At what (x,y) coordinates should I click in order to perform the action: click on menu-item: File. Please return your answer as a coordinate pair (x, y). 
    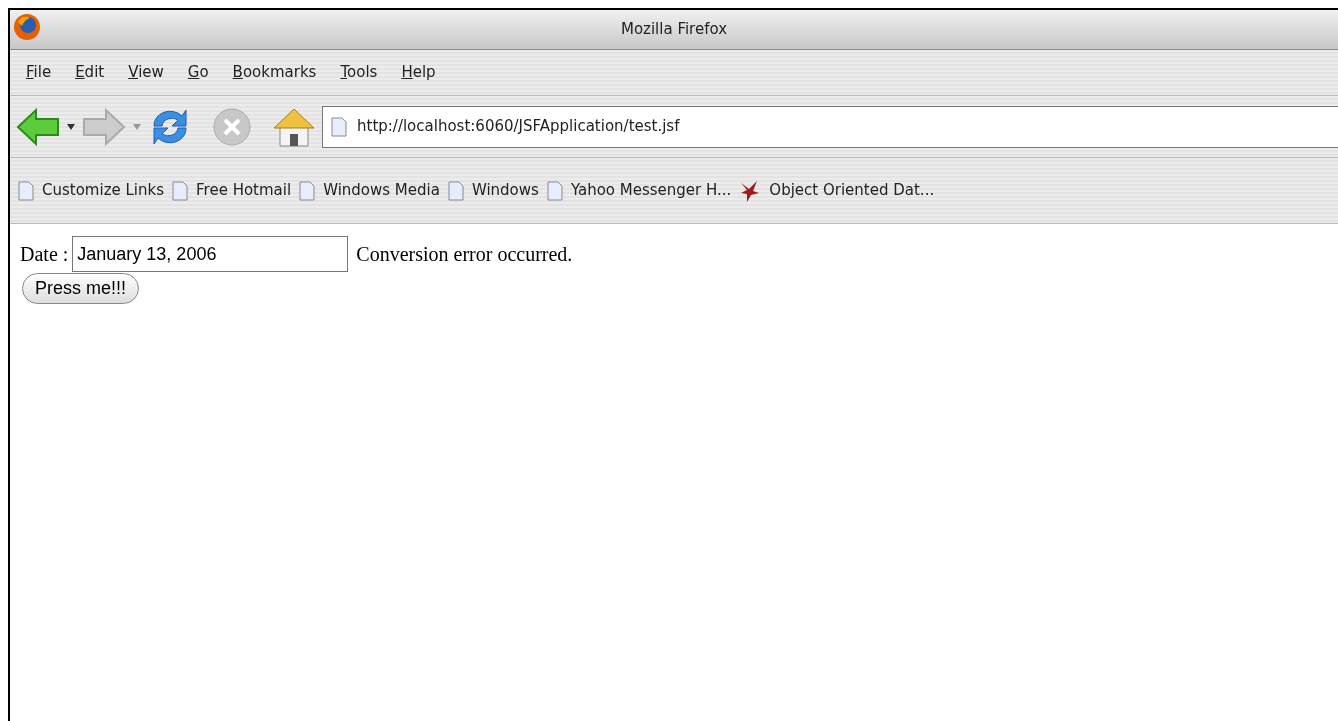
    Looking at the image, I should click on (39, 72).